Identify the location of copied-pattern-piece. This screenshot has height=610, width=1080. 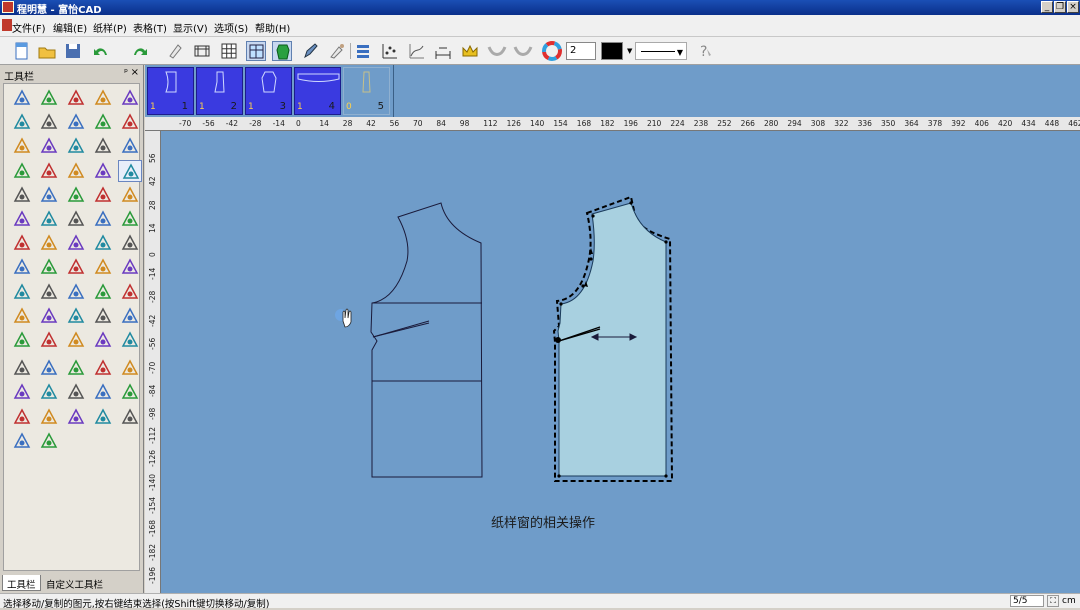
(613, 338).